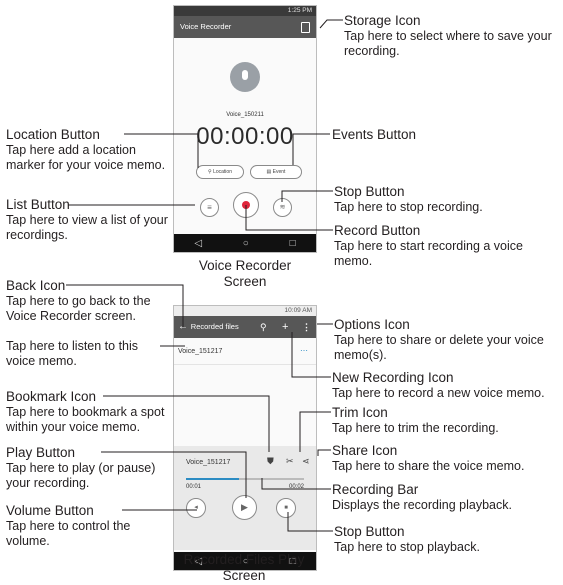 This screenshot has height=585, width=563. Describe the element at coordinates (307, 196) in the screenshot. I see `line-stop1` at that location.